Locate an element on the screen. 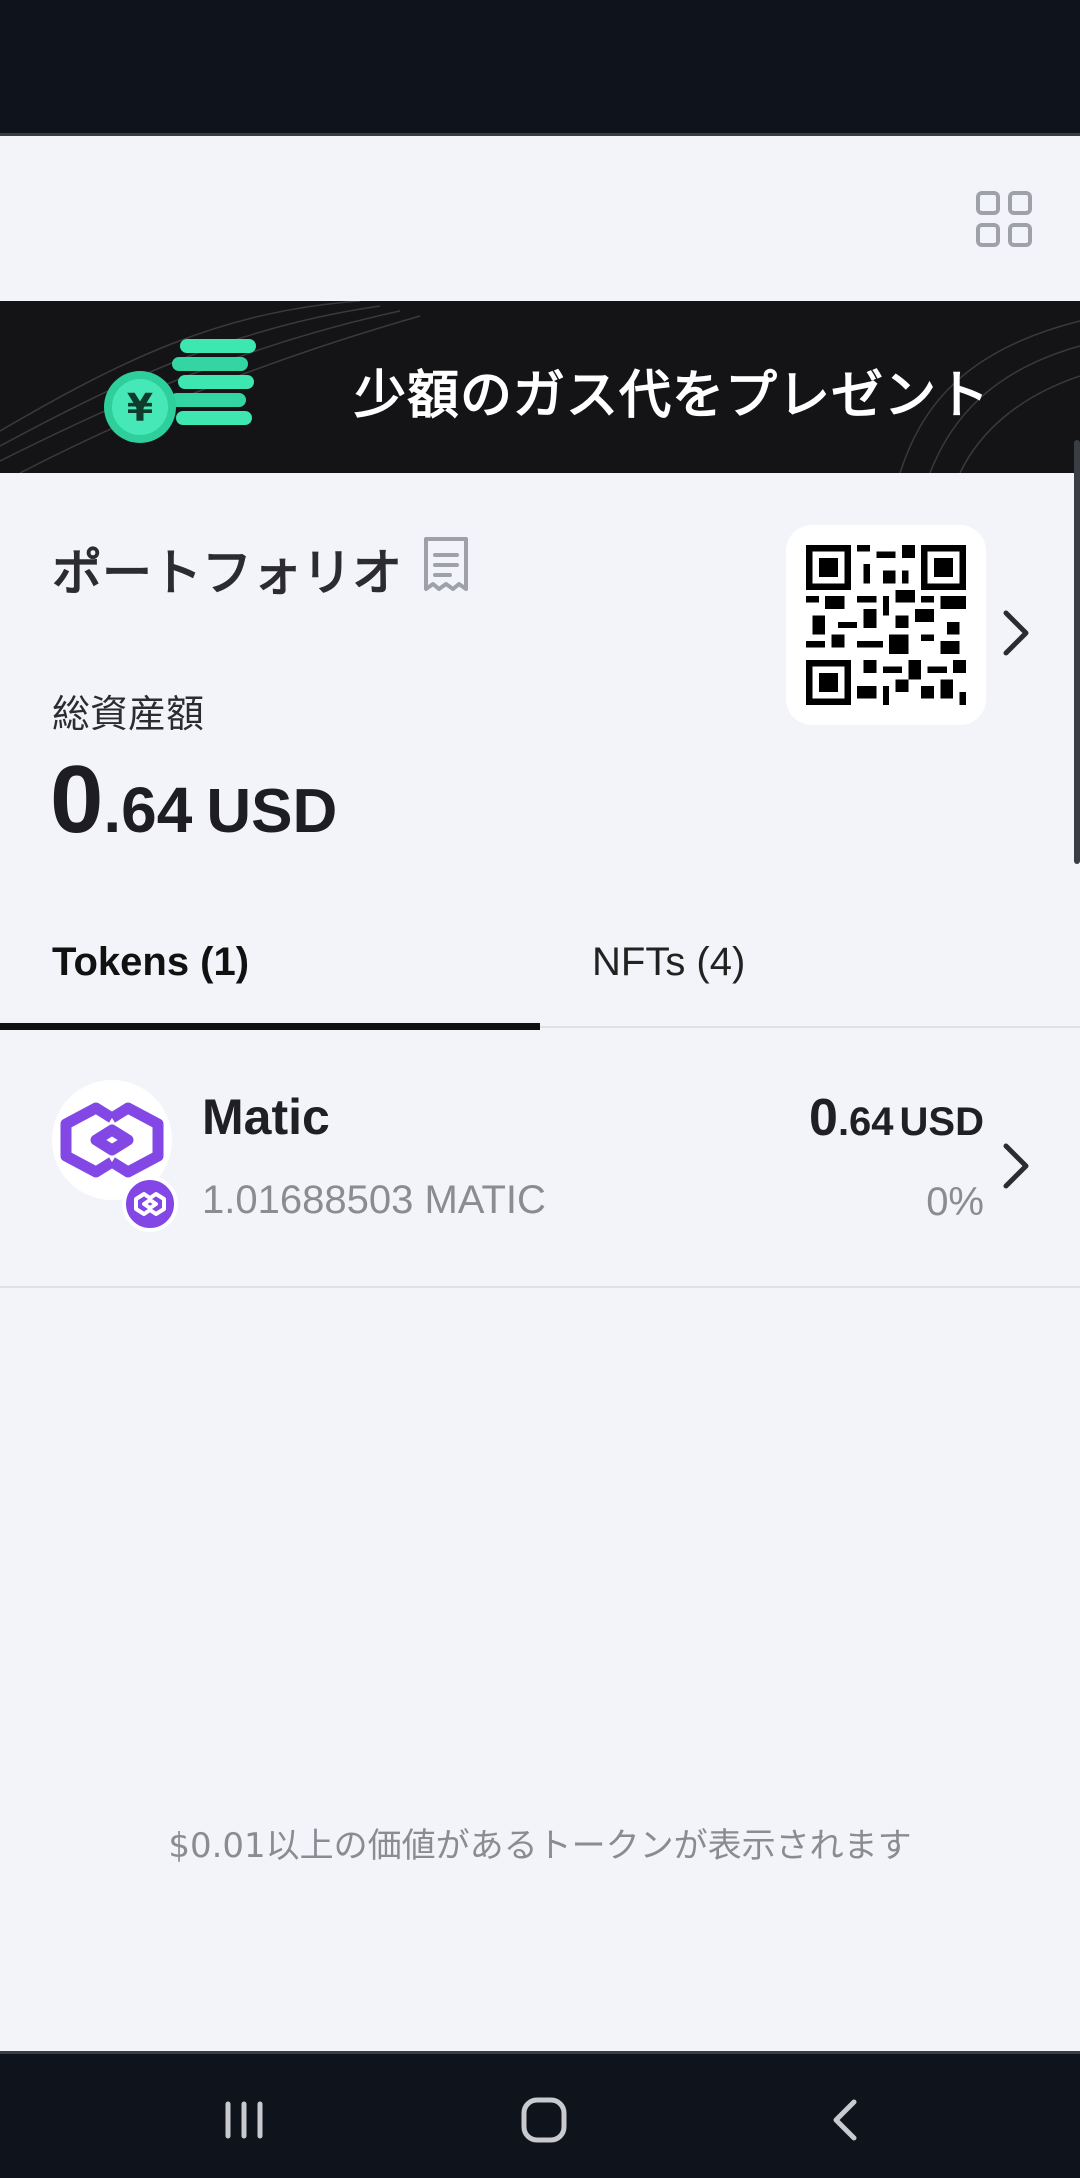 This screenshot has width=1080, height=2178. token-threshold-note: $0.01以上の価値があるトークンが表示されます is located at coordinates (540, 1846).